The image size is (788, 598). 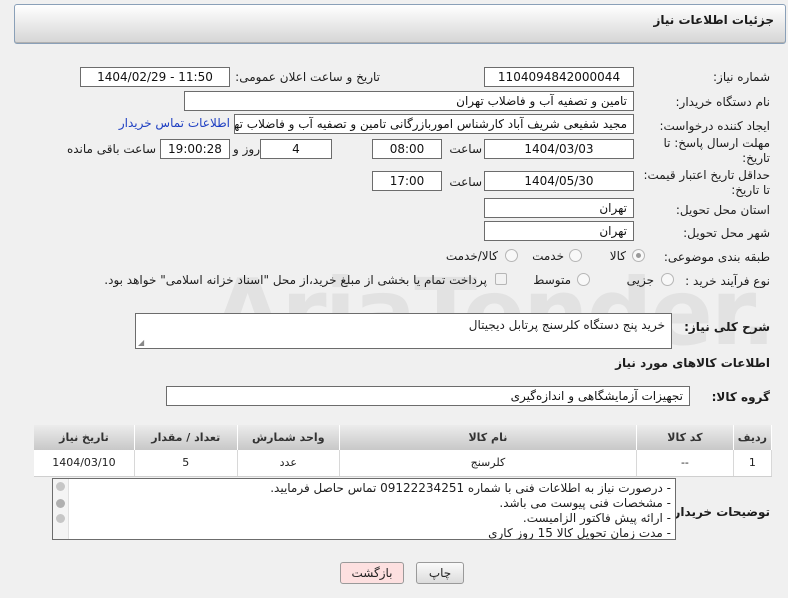 What do you see at coordinates (740, 397) in the screenshot?
I see `goods-group-label: گروه کالا:` at bounding box center [740, 397].